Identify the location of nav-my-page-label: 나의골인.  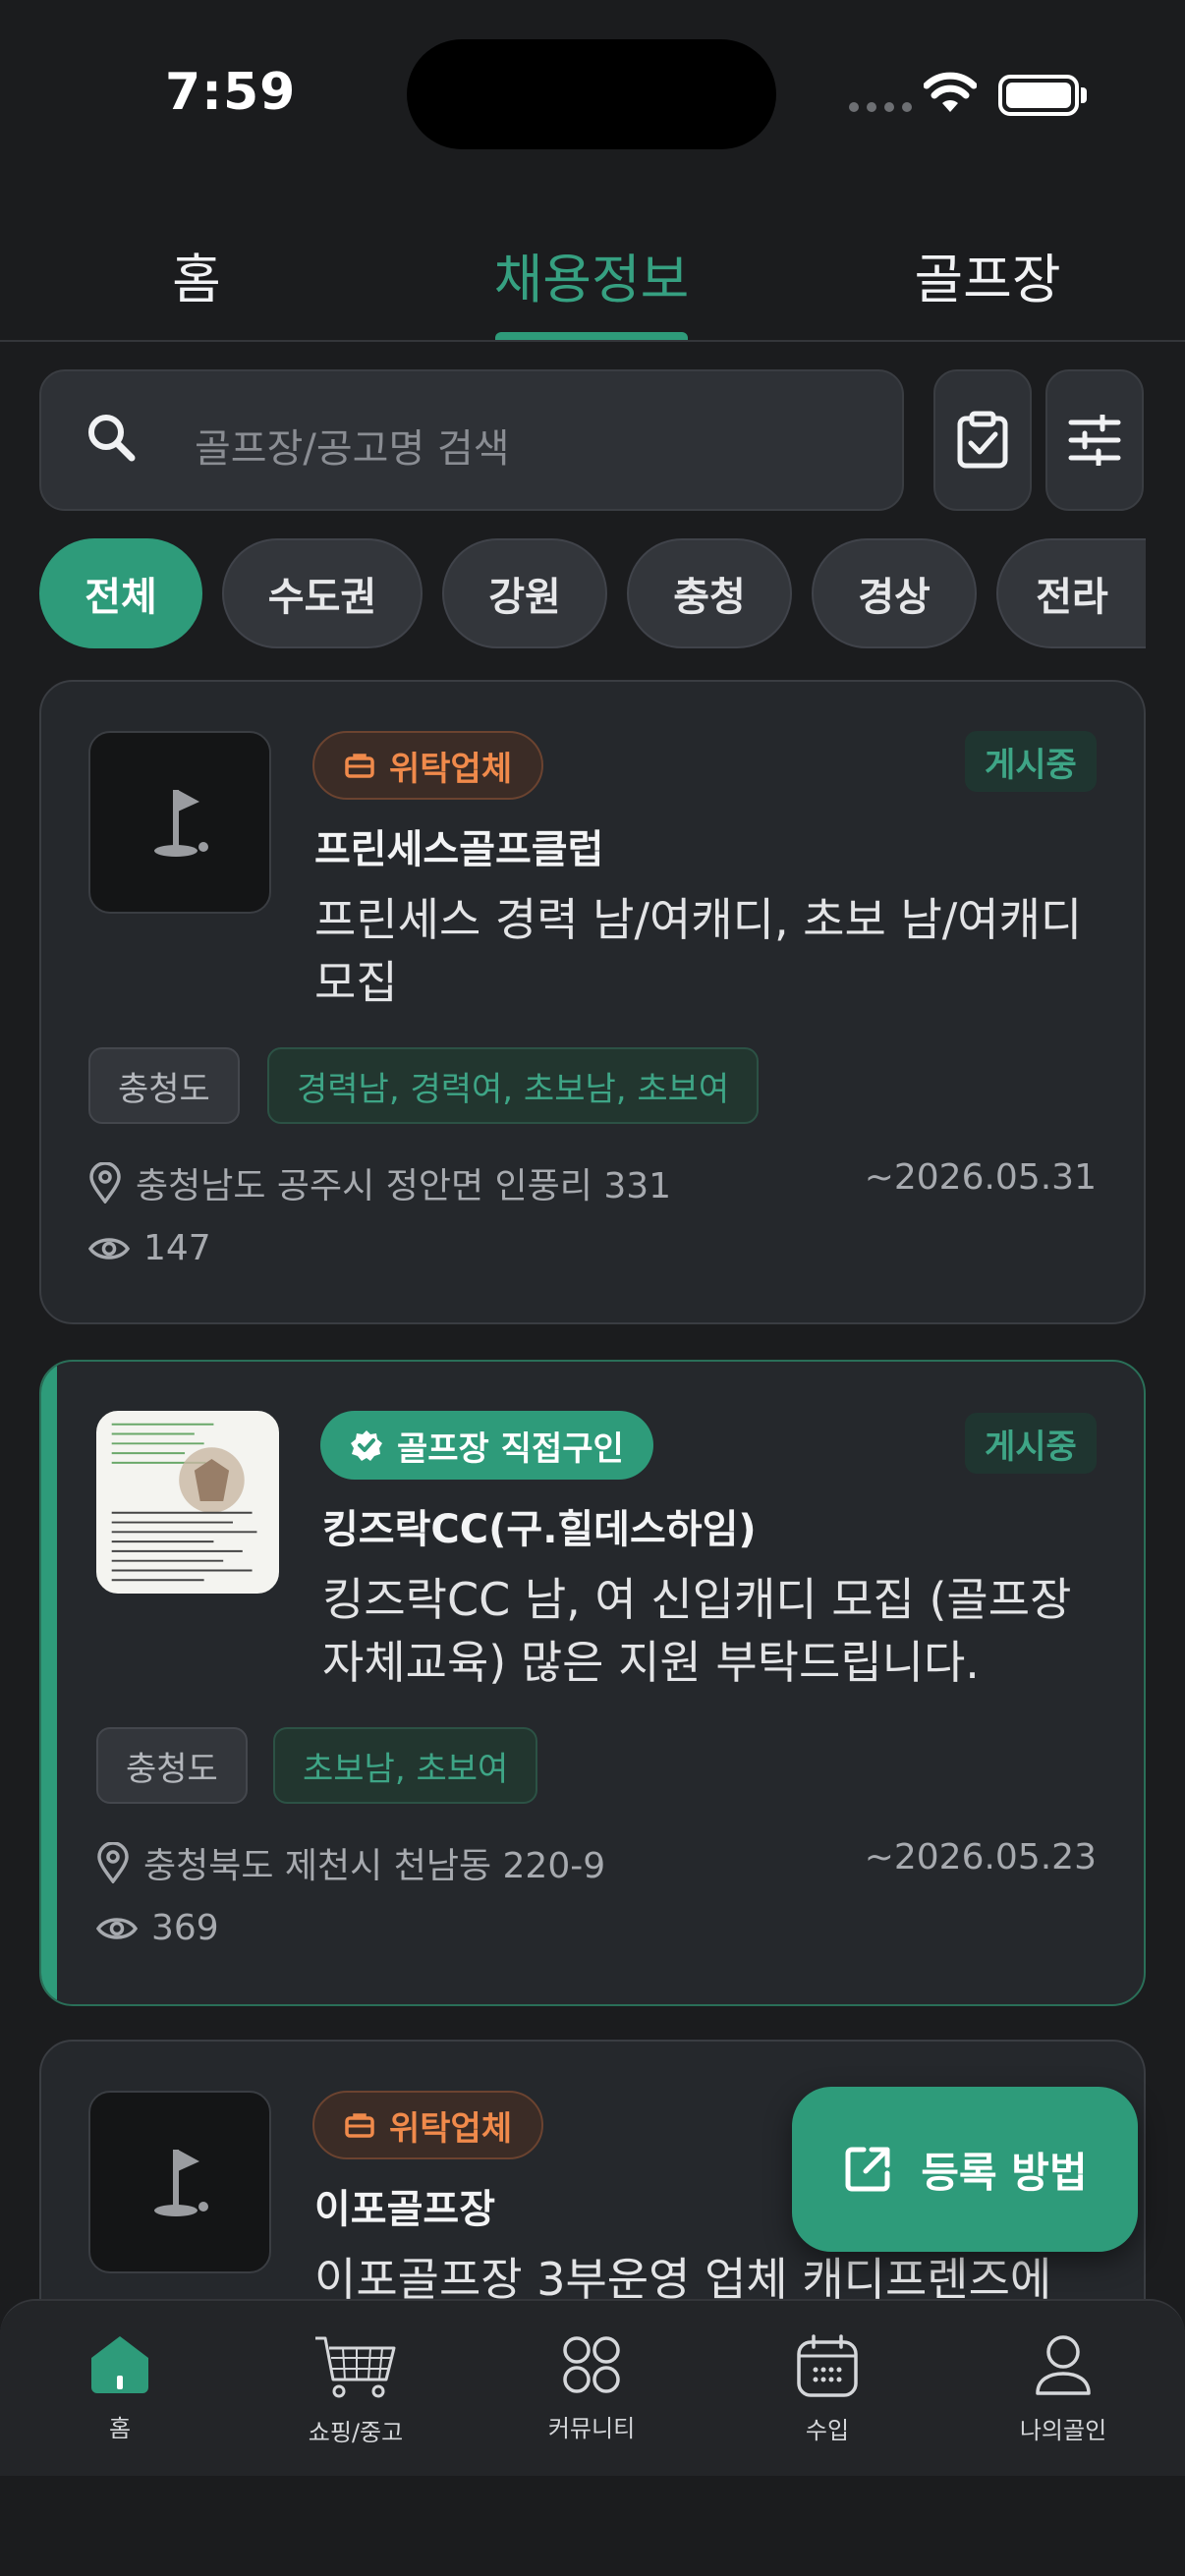
(1063, 2430).